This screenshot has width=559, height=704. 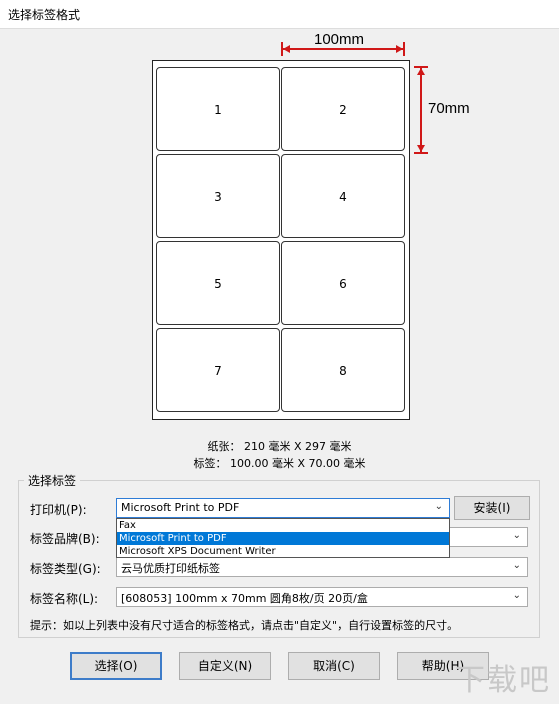 I want to click on label-number: 6, so click(x=343, y=284).